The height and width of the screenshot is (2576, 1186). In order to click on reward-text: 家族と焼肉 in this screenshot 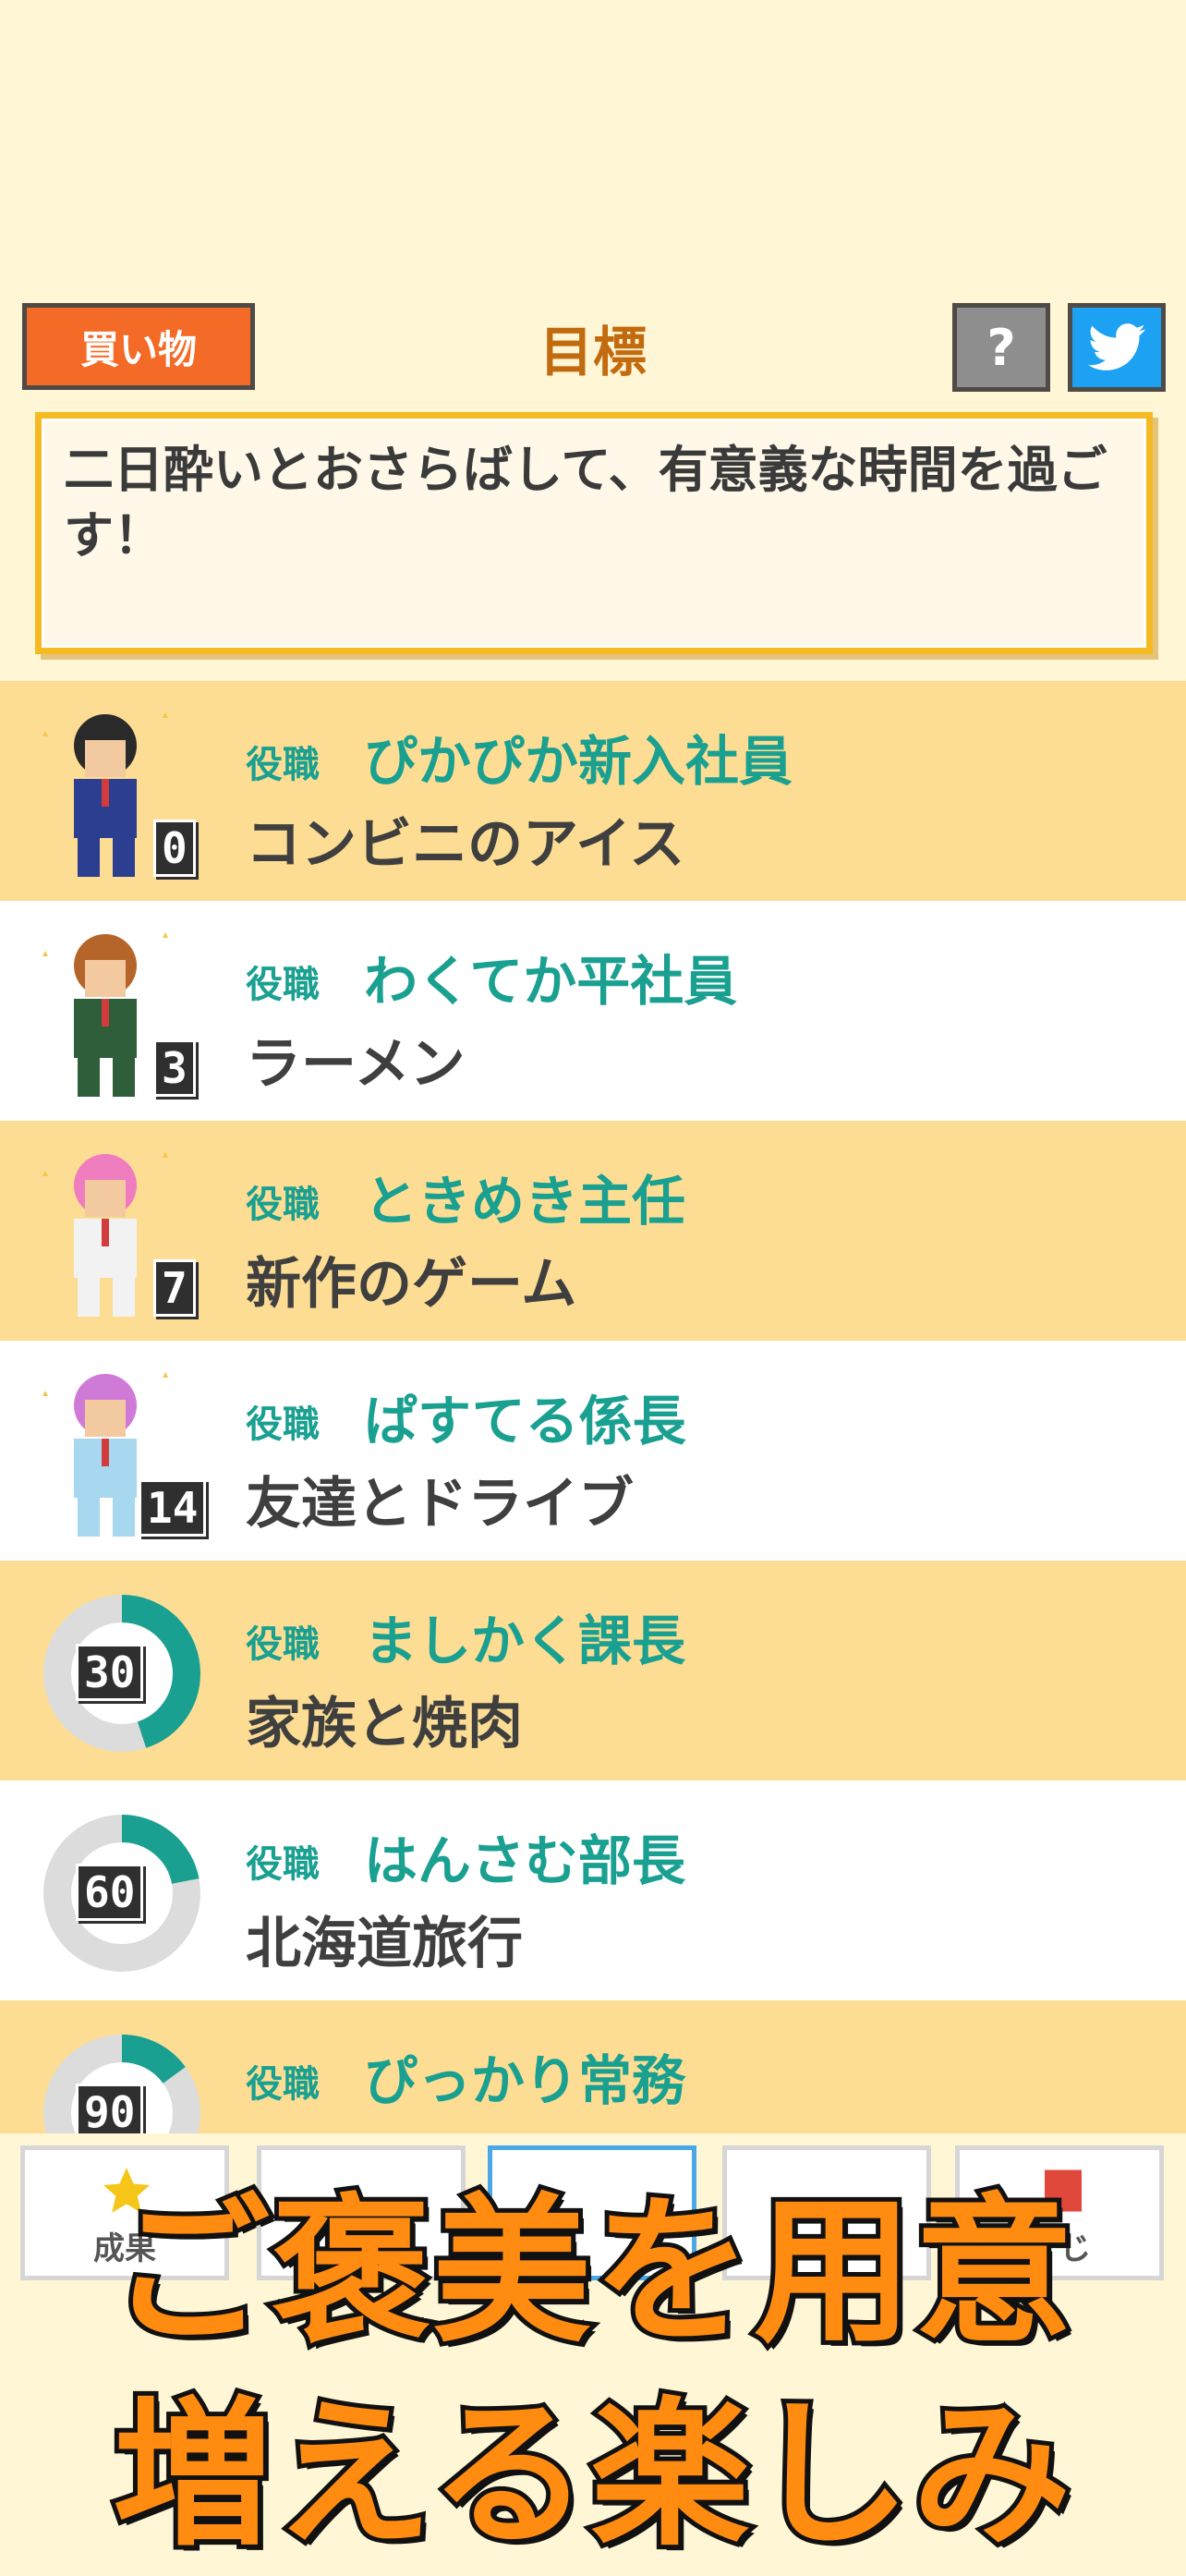, I will do `click(385, 1724)`.